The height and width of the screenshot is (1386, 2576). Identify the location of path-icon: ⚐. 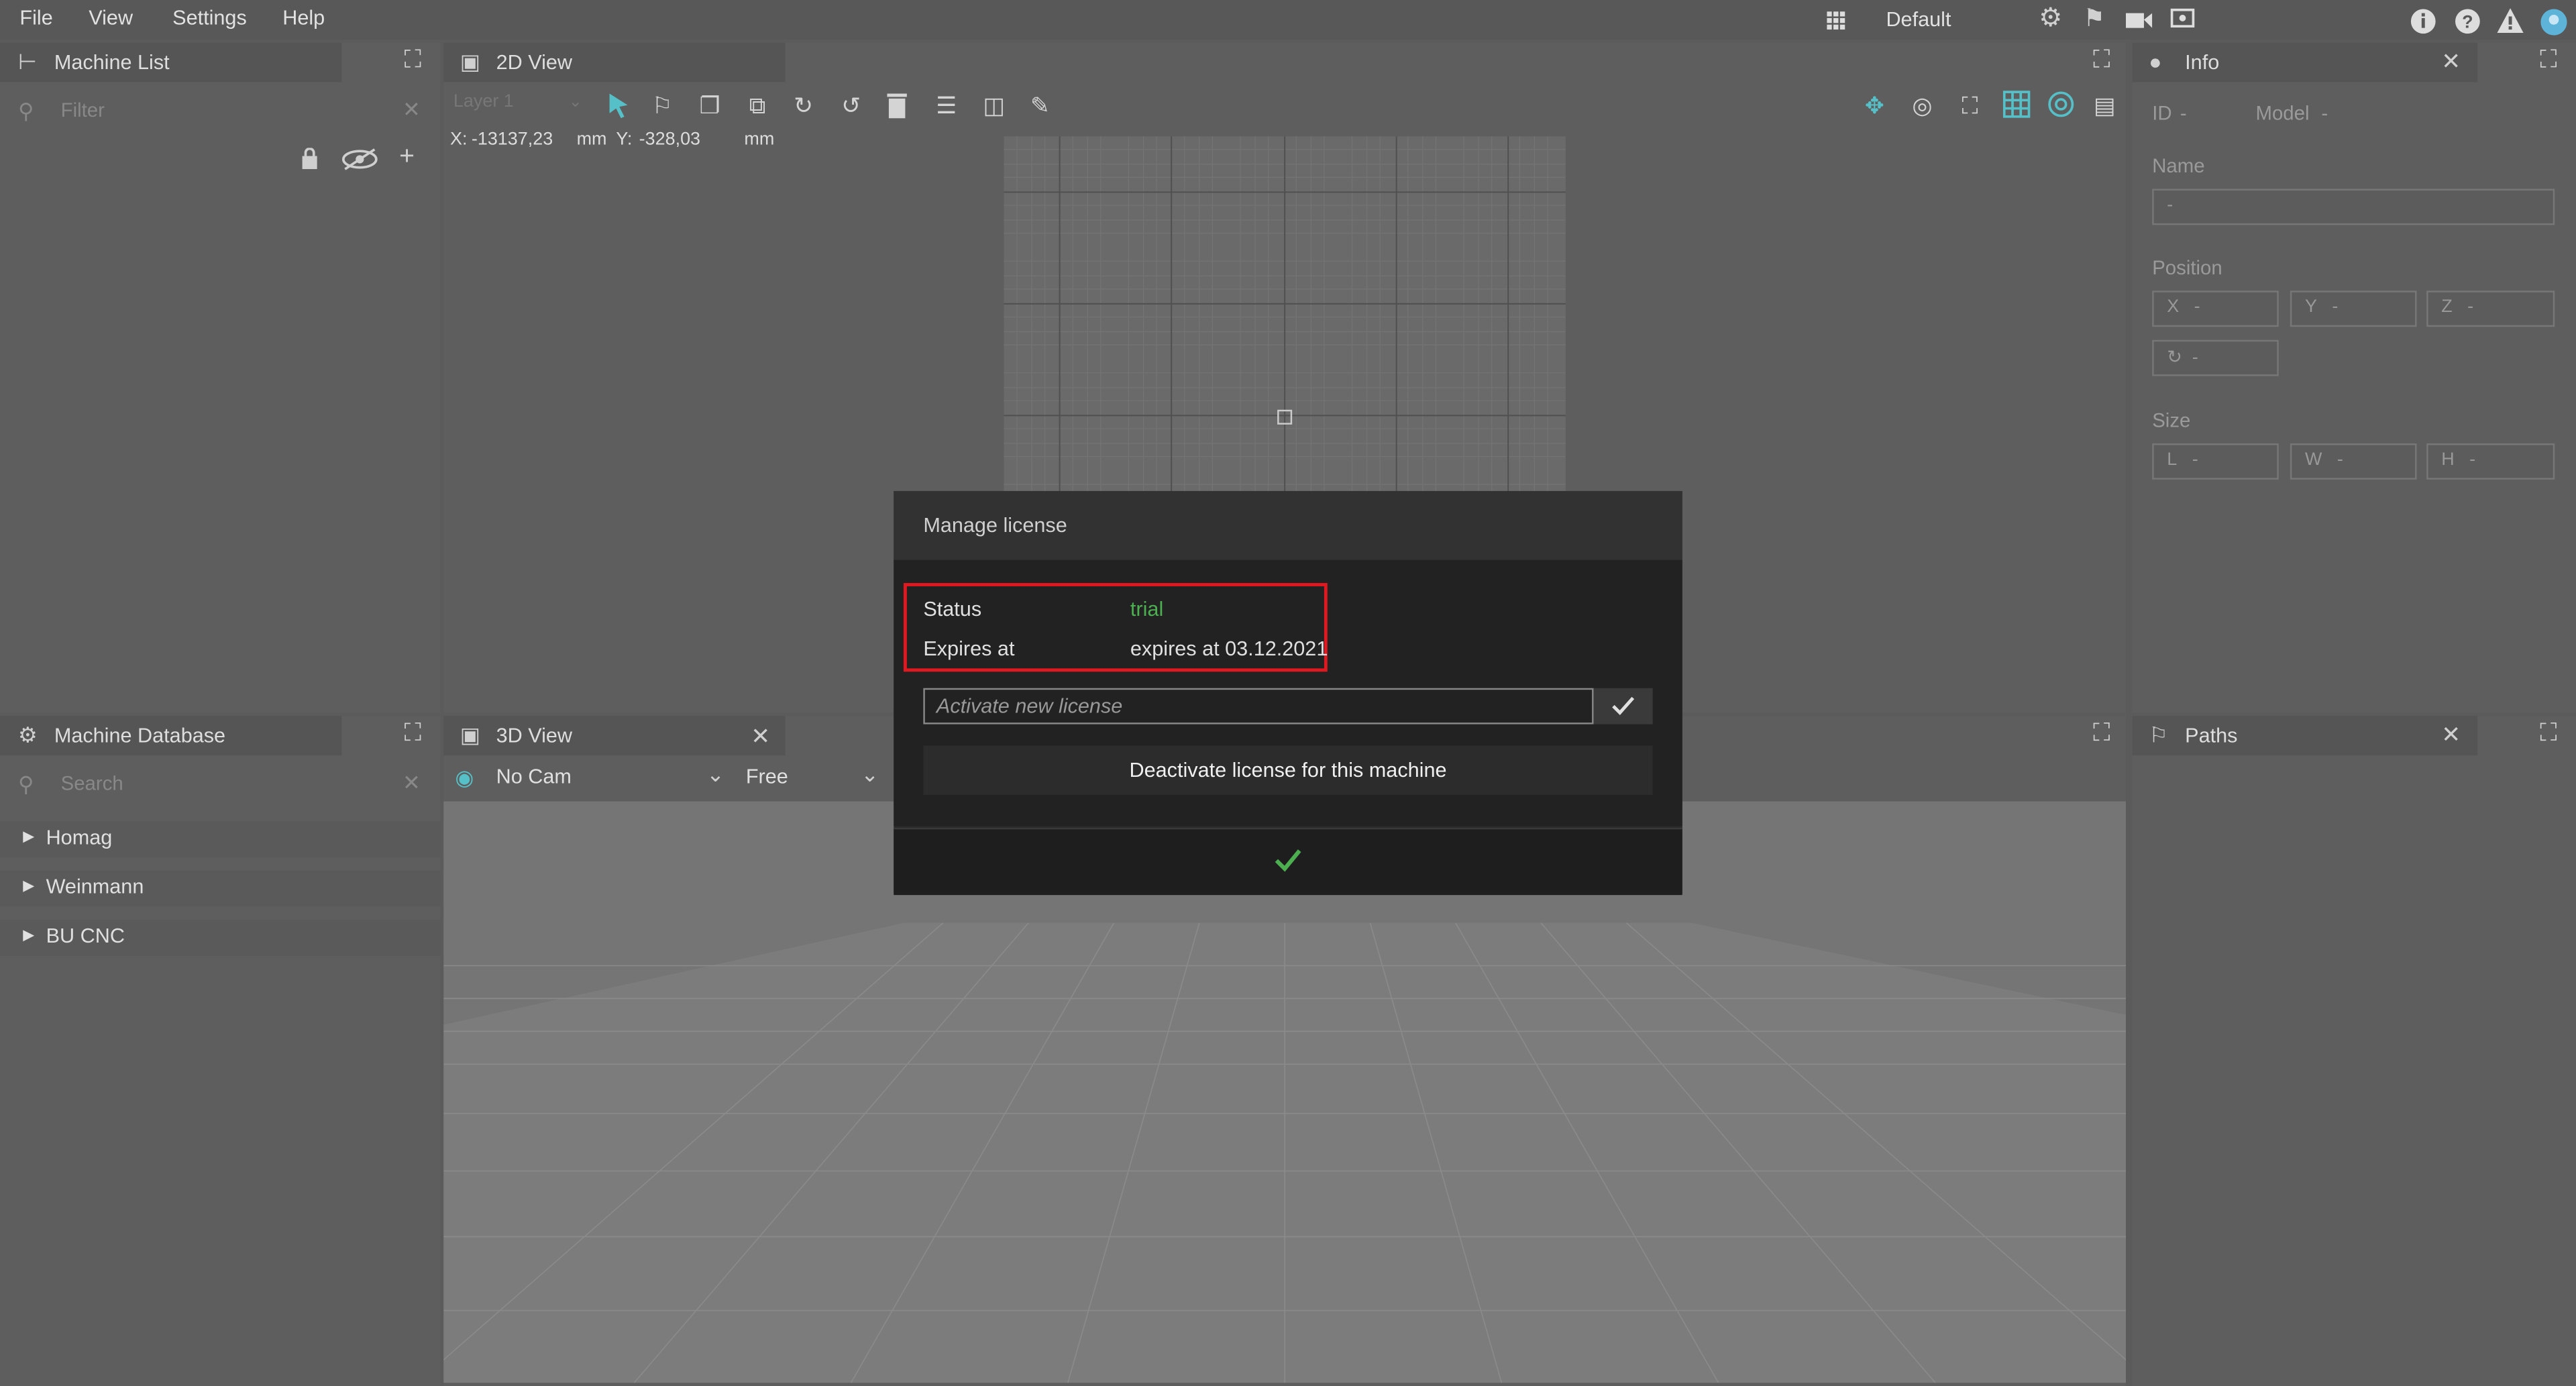
(2158, 735).